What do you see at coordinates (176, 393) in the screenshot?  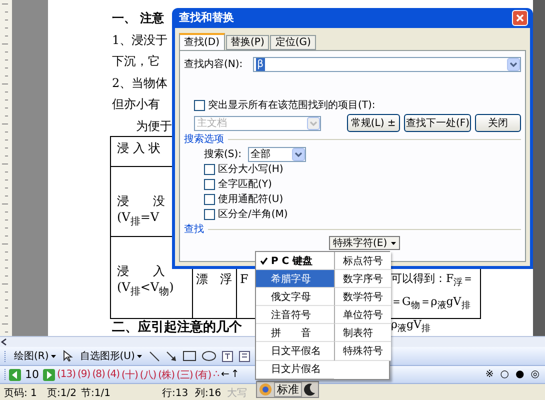 I see `status-text: 行:13` at bounding box center [176, 393].